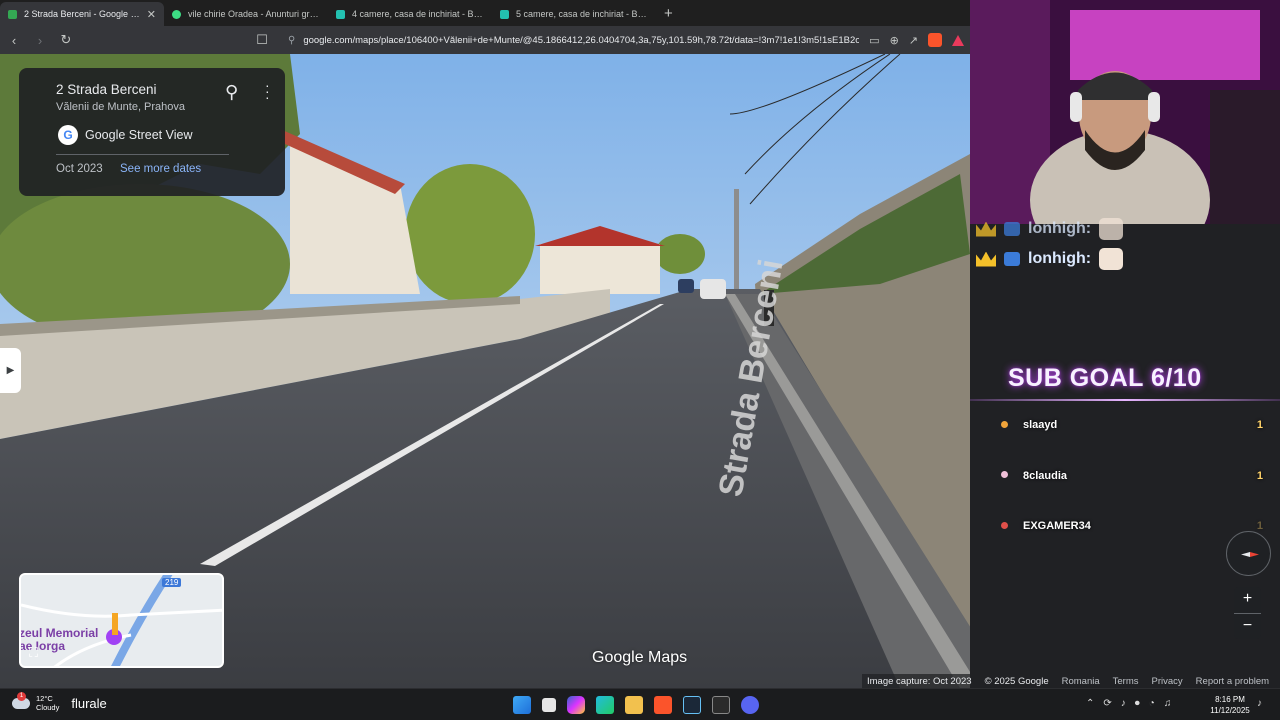 The width and height of the screenshot is (1280, 720). Describe the element at coordinates (1259, 703) in the screenshot. I see `notifications-icon: ♪` at that location.